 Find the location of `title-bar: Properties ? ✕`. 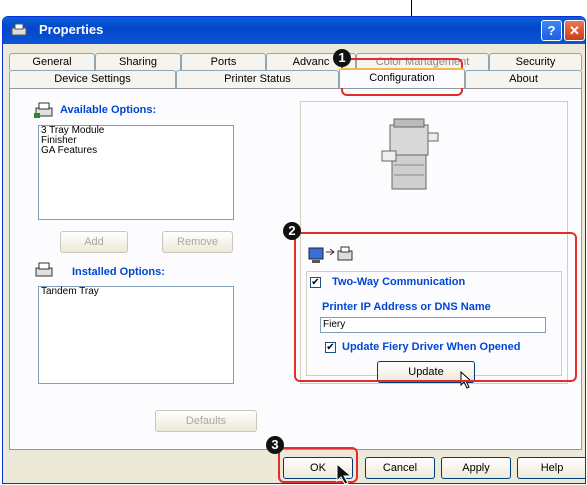

title-bar: Properties ? ✕ is located at coordinates (294, 30).